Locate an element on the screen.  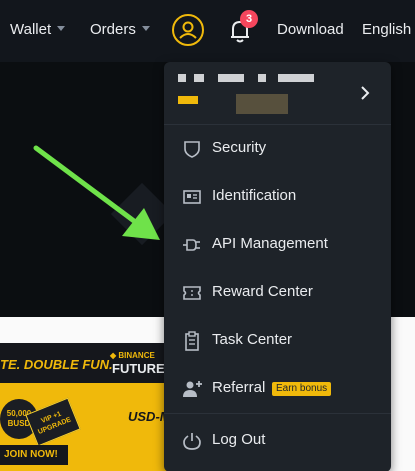
banner-slogan: TE. DOUBLE FUN. is located at coordinates (56, 364).